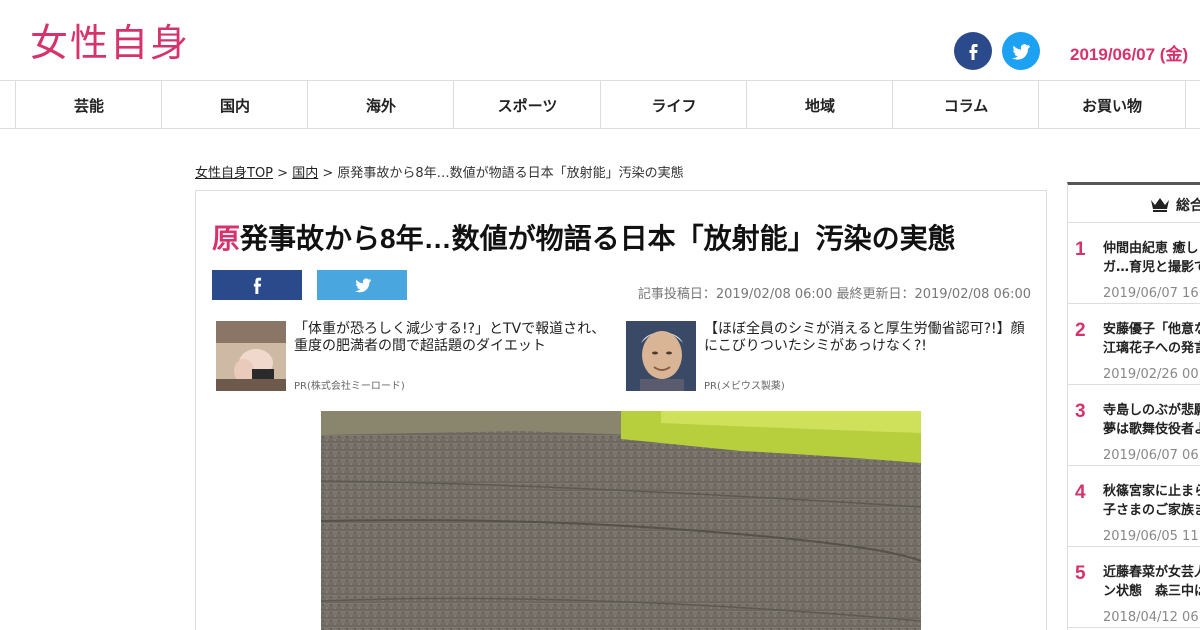 The width and height of the screenshot is (1200, 630). What do you see at coordinates (234, 173) in the screenshot?
I see `breadcrumb-home-link: 女性自身TOP` at bounding box center [234, 173].